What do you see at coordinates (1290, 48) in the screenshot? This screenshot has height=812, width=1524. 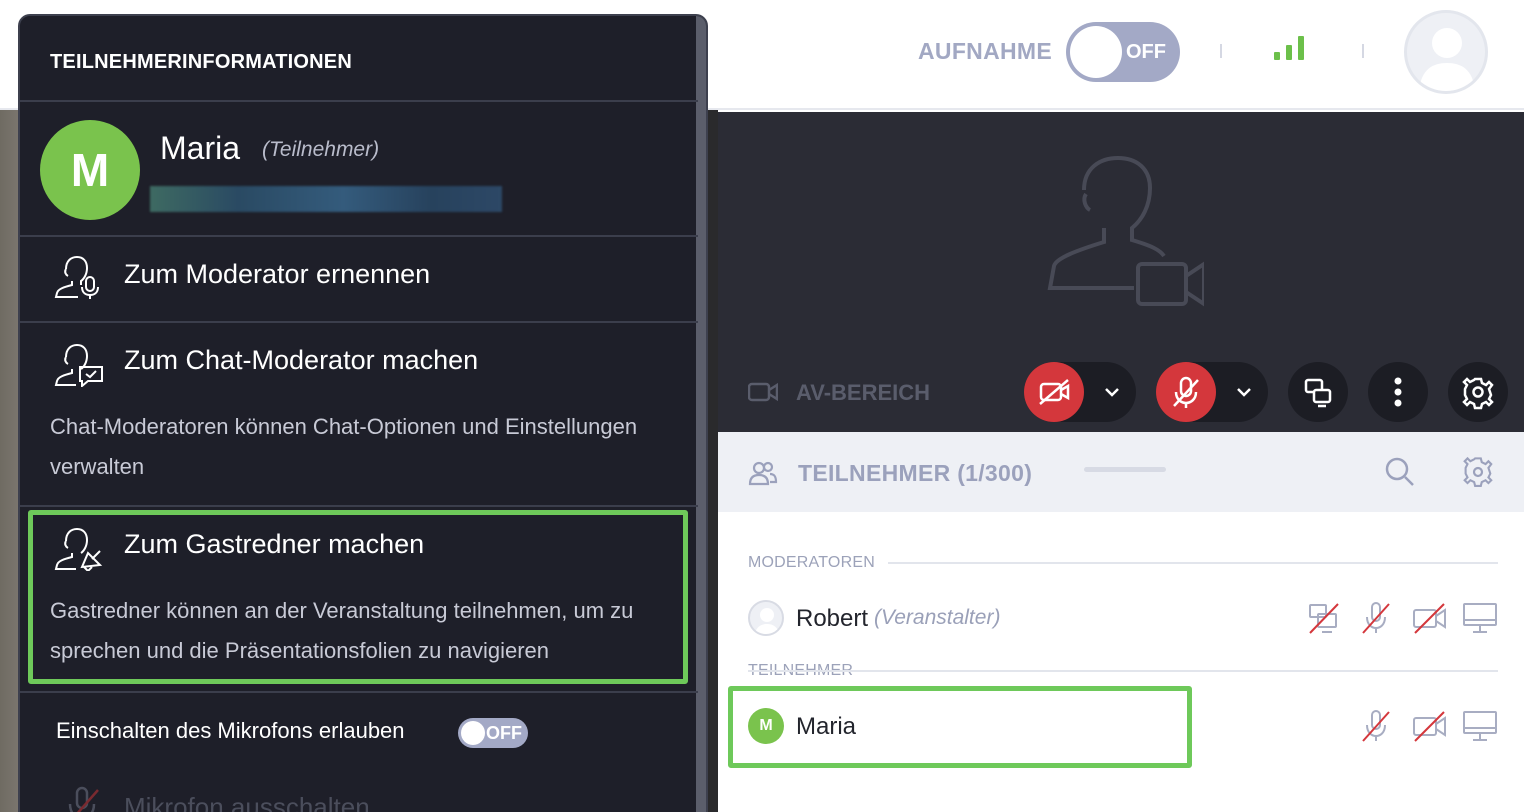 I see `signal-strength-icon` at bounding box center [1290, 48].